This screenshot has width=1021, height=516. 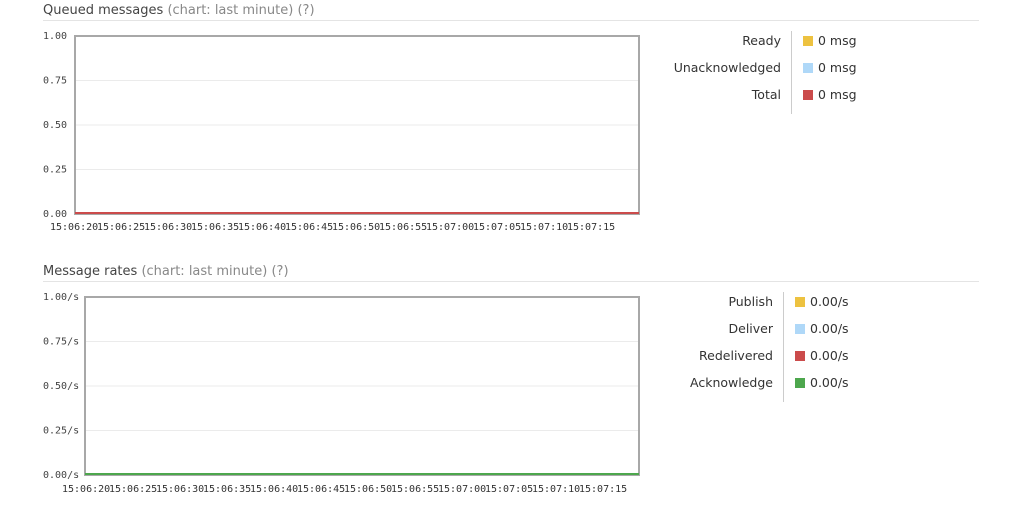 I want to click on y-tick-label: 1.00/s, so click(x=61, y=297).